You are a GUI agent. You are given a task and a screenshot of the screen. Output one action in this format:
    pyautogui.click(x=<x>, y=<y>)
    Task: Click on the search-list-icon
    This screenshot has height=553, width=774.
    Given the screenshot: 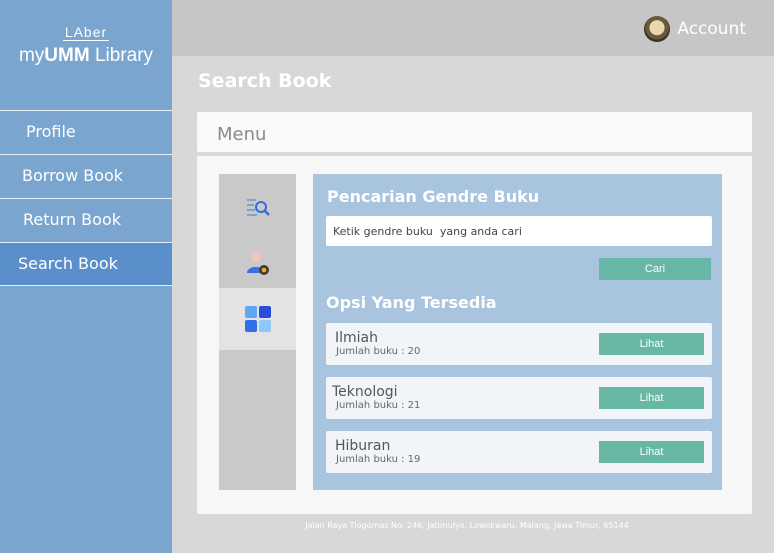 What is the action you would take?
    pyautogui.click(x=258, y=207)
    